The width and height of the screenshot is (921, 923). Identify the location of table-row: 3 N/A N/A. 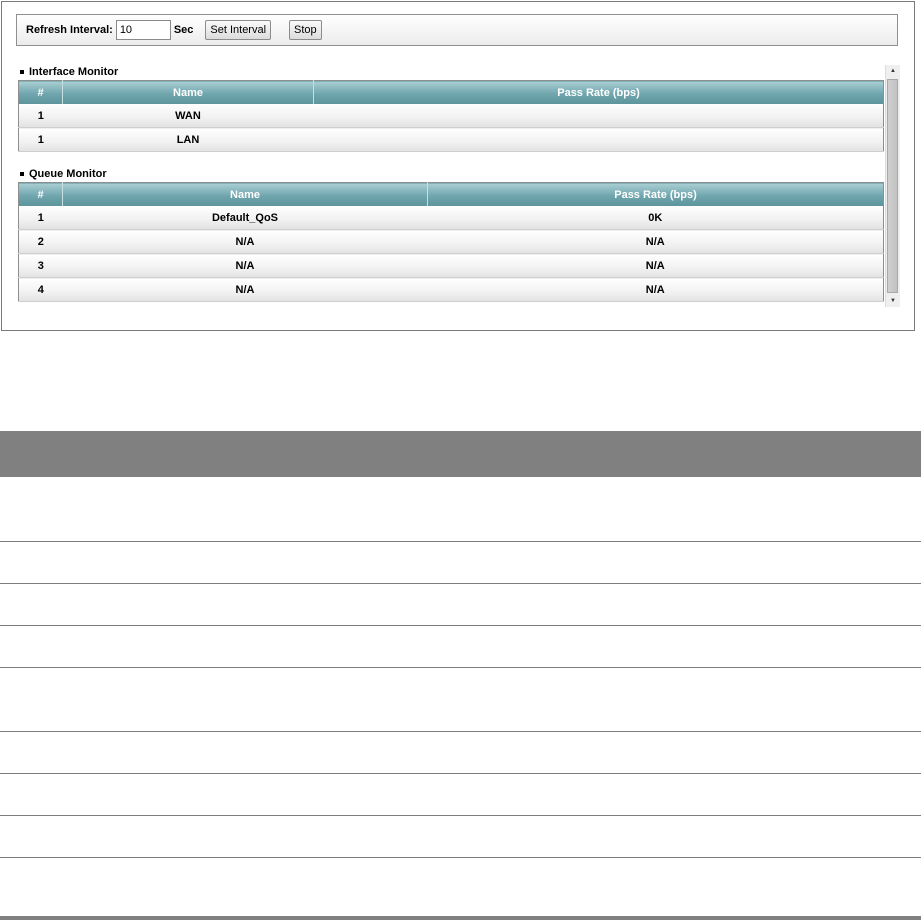
(451, 265).